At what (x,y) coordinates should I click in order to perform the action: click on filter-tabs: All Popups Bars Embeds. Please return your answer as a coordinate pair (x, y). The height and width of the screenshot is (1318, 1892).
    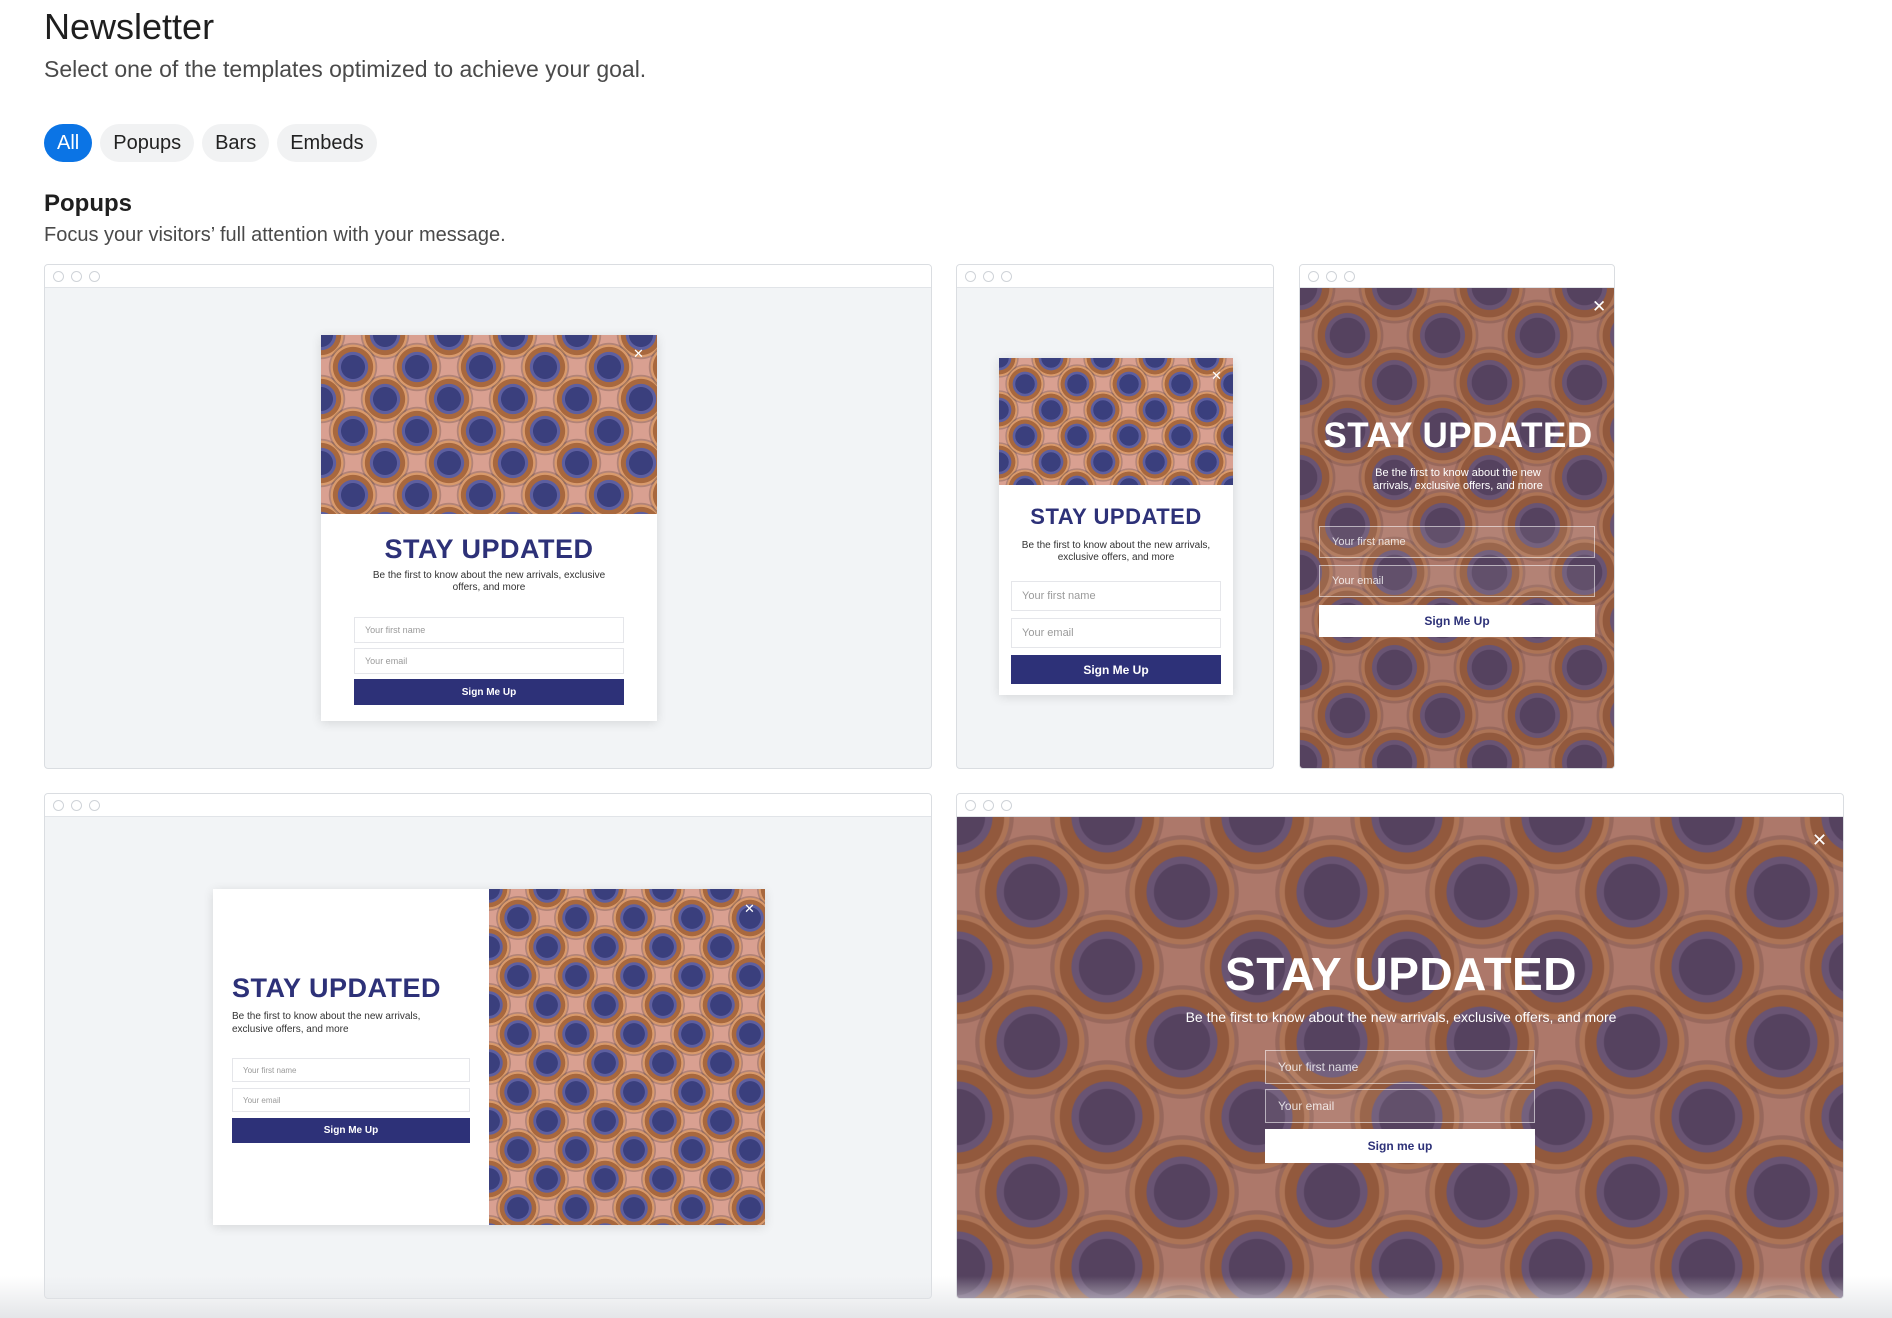
    Looking at the image, I should click on (210, 143).